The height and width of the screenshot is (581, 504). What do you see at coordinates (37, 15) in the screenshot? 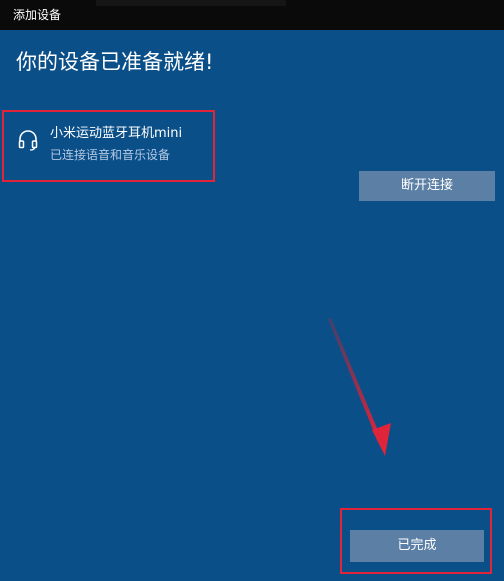
I see `window-title: 添加设备` at bounding box center [37, 15].